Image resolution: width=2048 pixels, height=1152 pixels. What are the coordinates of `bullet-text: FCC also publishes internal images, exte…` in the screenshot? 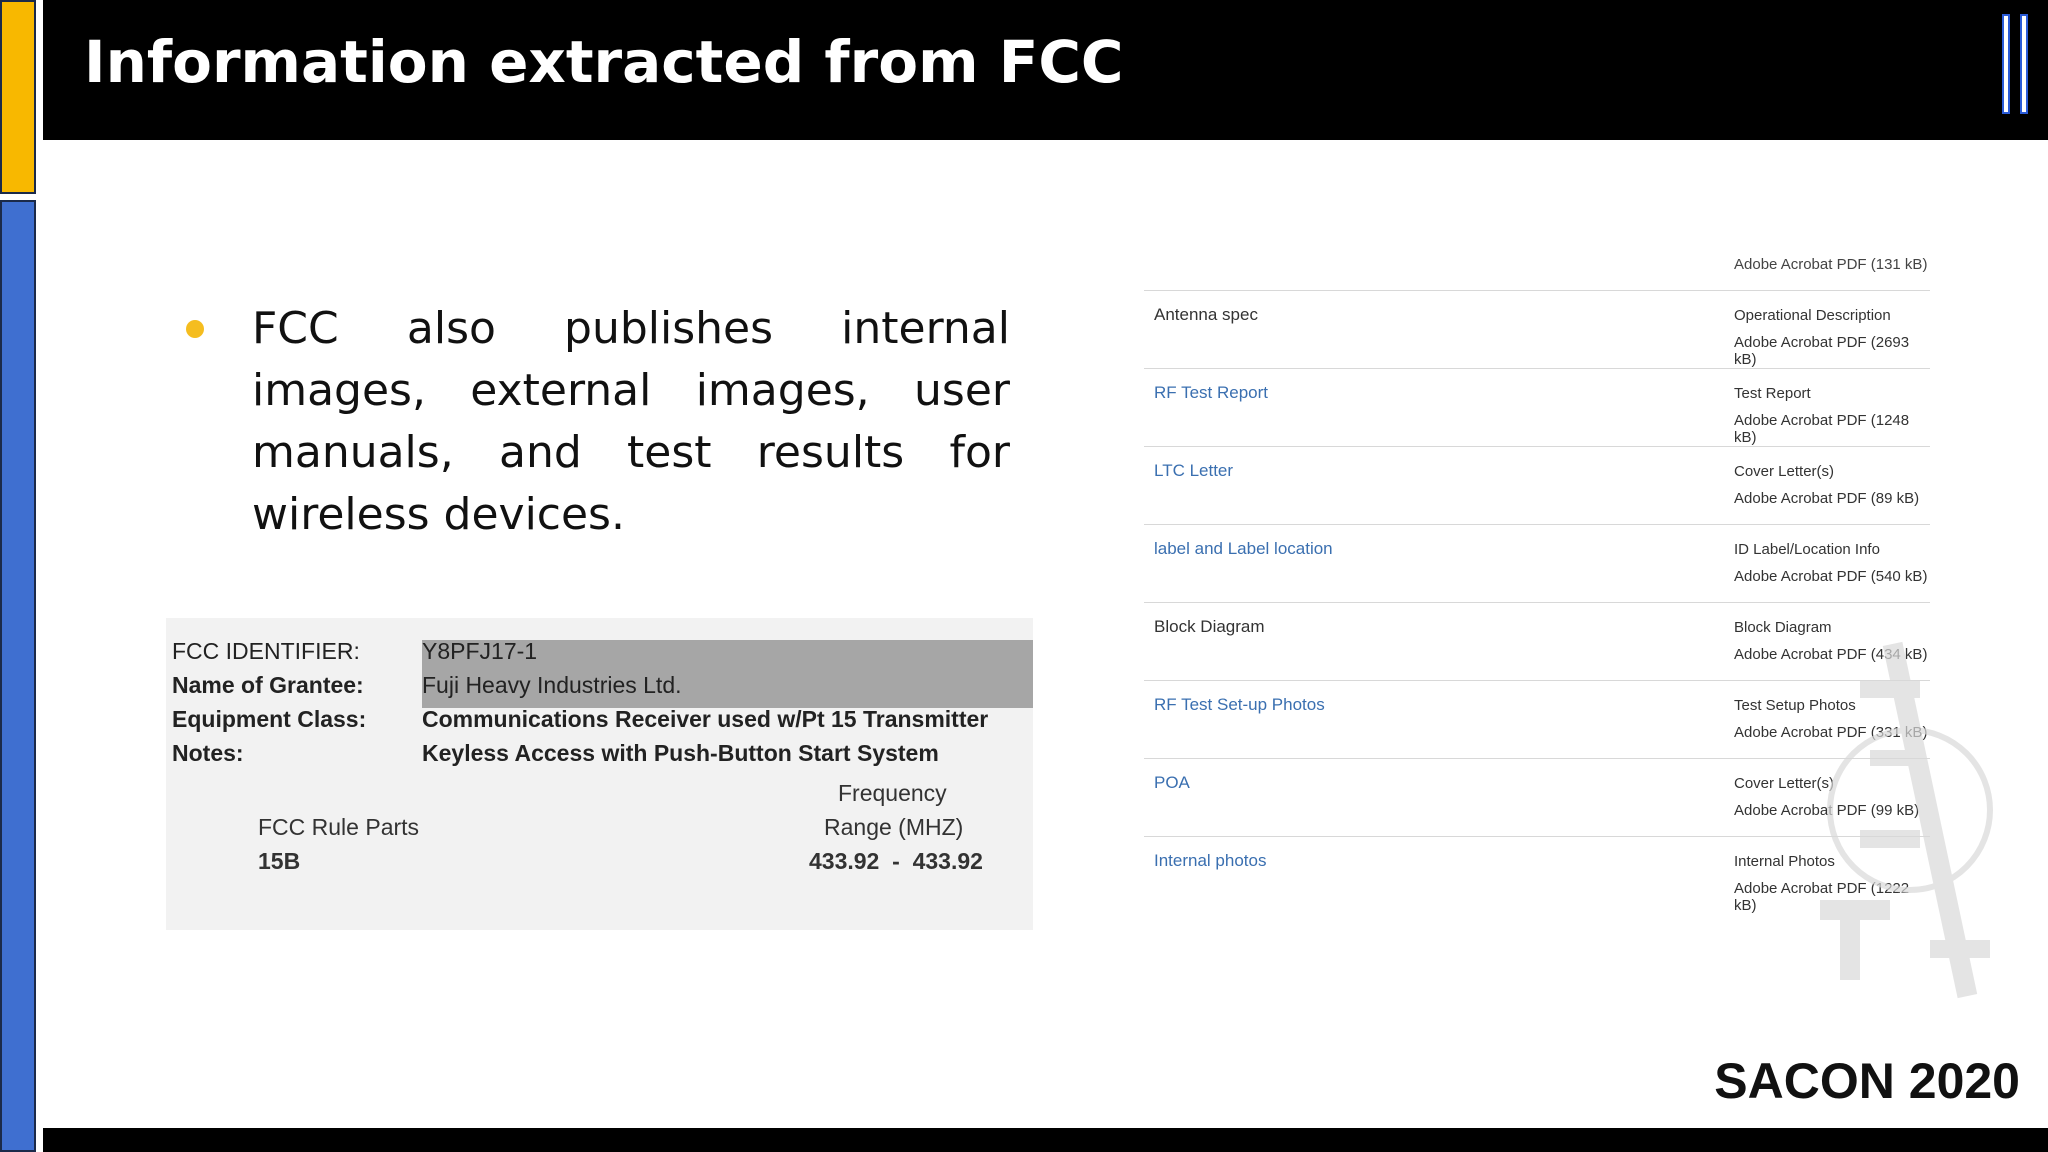 It's located at (631, 421).